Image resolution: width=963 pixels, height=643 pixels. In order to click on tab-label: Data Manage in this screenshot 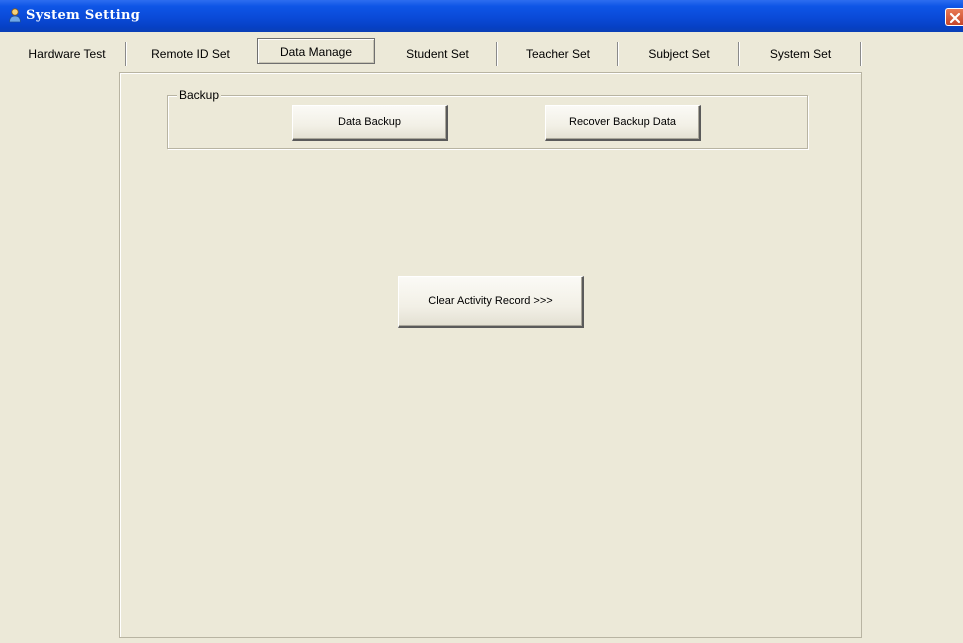, I will do `click(316, 52)`.